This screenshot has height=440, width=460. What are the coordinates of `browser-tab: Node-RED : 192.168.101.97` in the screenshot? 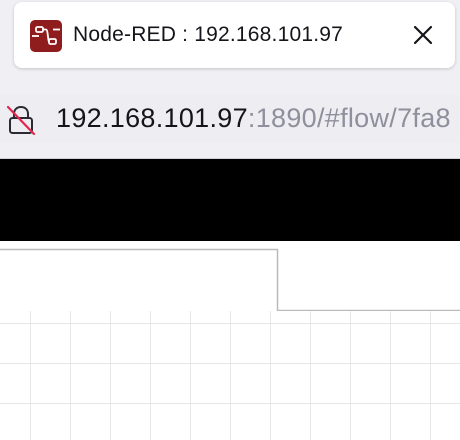 It's located at (234, 35).